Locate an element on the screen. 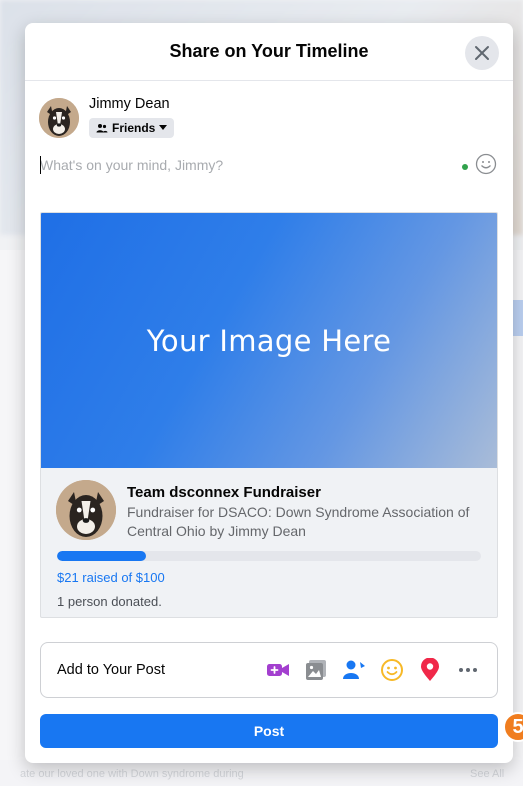  image-placeholder-text: Your Image Here is located at coordinates (269, 340).